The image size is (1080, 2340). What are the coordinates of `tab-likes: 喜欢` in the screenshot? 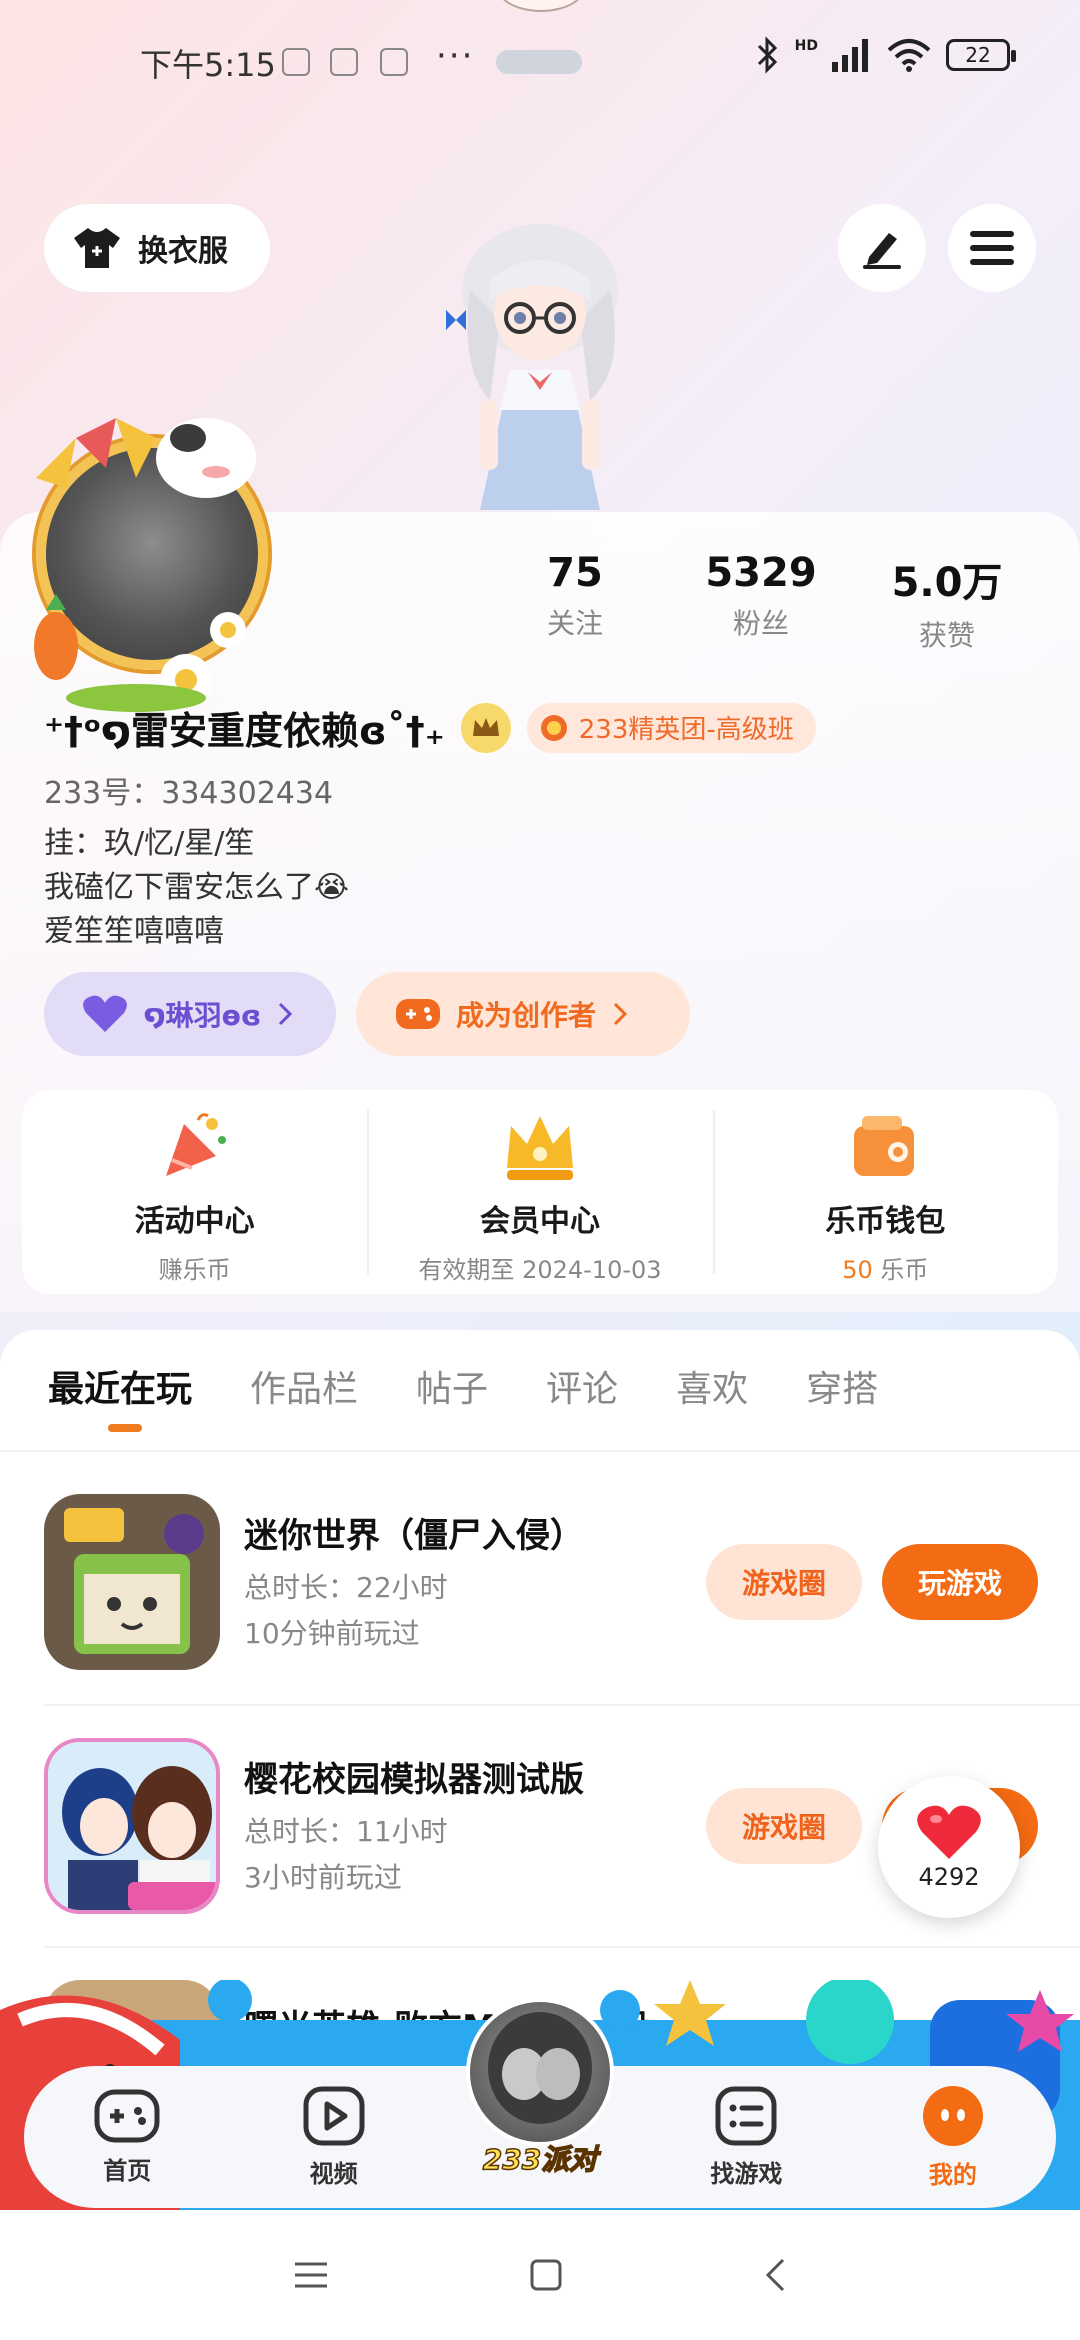 It's located at (712, 1405).